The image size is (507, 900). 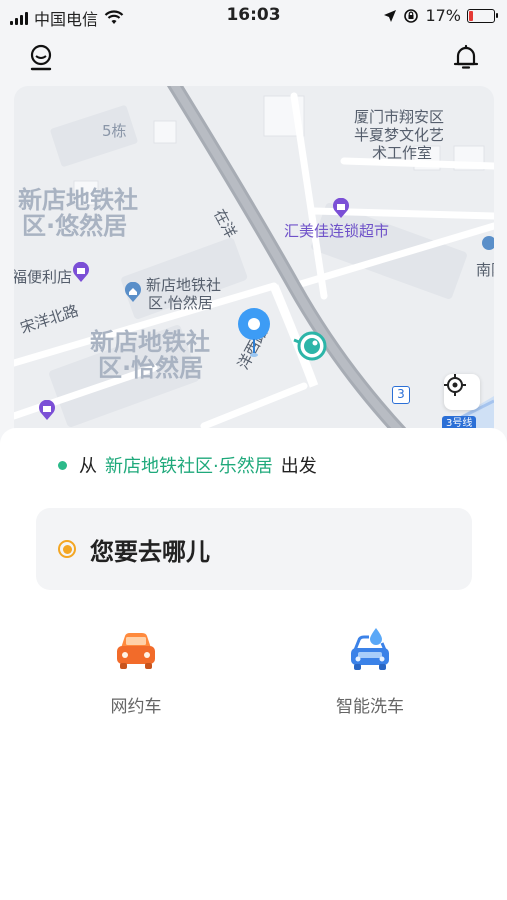 I want to click on user-location-icon, so click(x=310, y=346).